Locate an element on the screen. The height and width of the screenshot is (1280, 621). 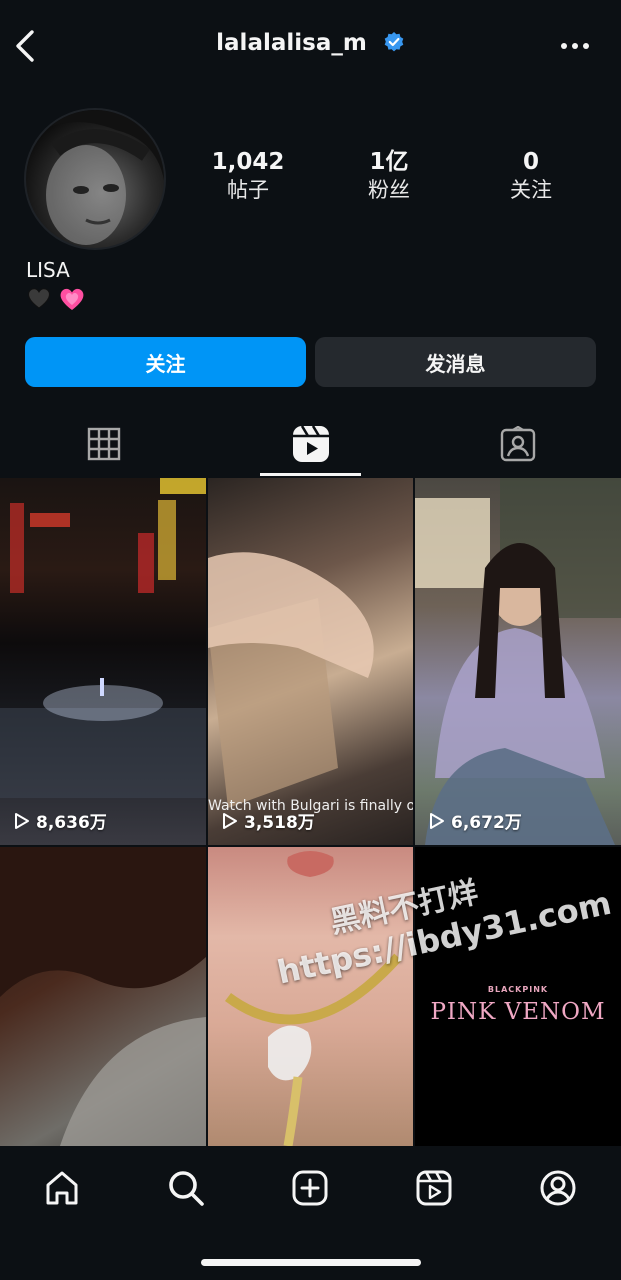
create-icon is located at coordinates (310, 1188).